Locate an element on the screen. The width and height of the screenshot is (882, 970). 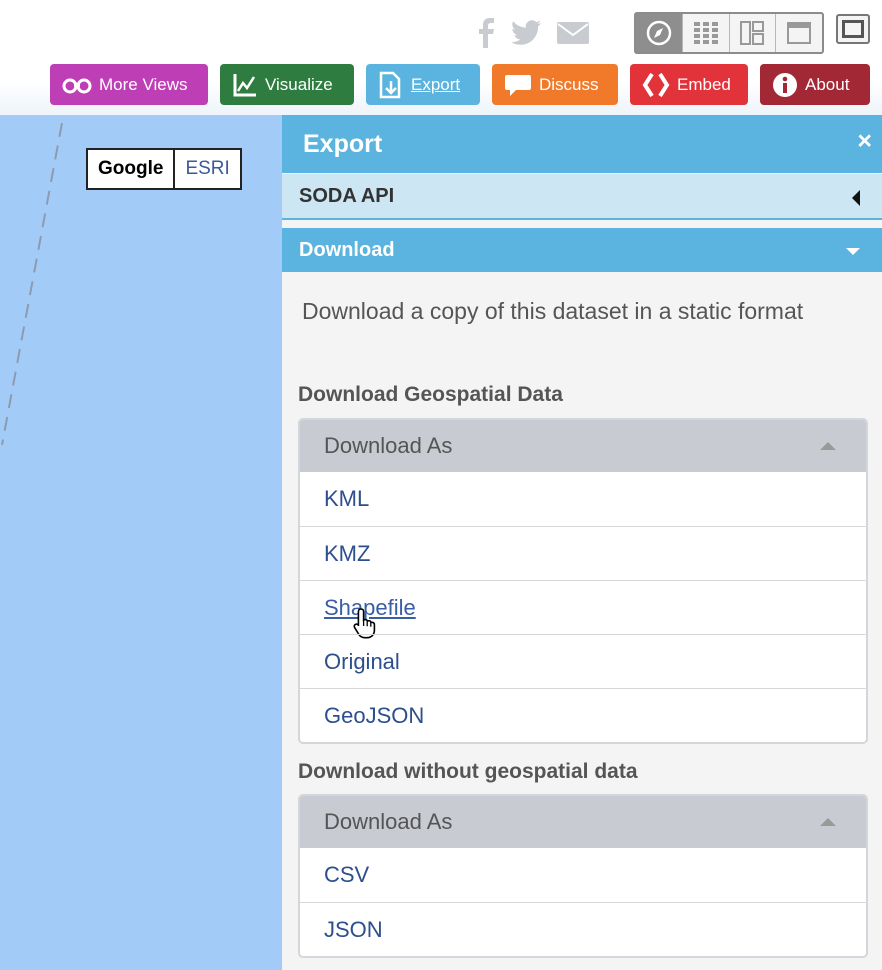
basemap-esri-option: ESRI is located at coordinates (207, 169).